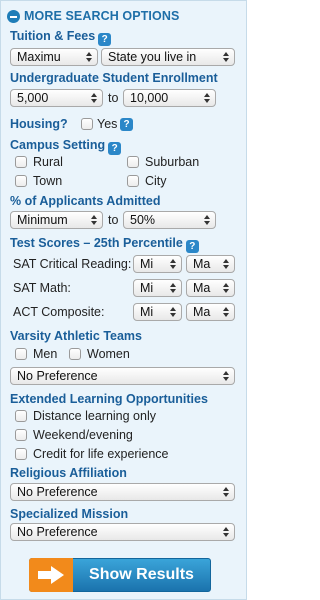 The height and width of the screenshot is (600, 320). Describe the element at coordinates (133, 181) in the screenshot. I see `city-checkbox` at that location.